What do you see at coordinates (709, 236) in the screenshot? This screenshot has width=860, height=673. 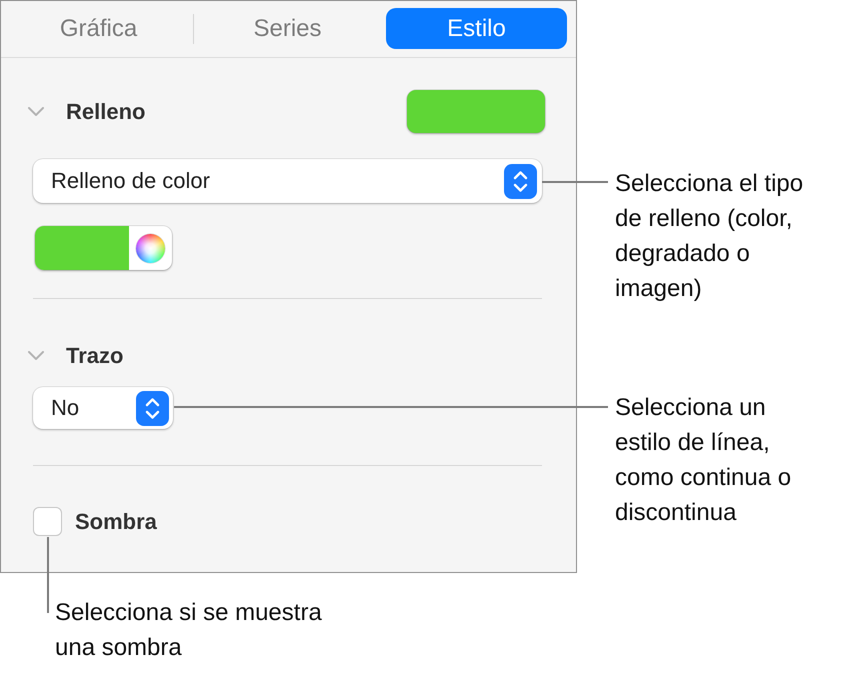 I see `callout-text: Selecciona el tipo de relleno (color, degradado o imagen)` at bounding box center [709, 236].